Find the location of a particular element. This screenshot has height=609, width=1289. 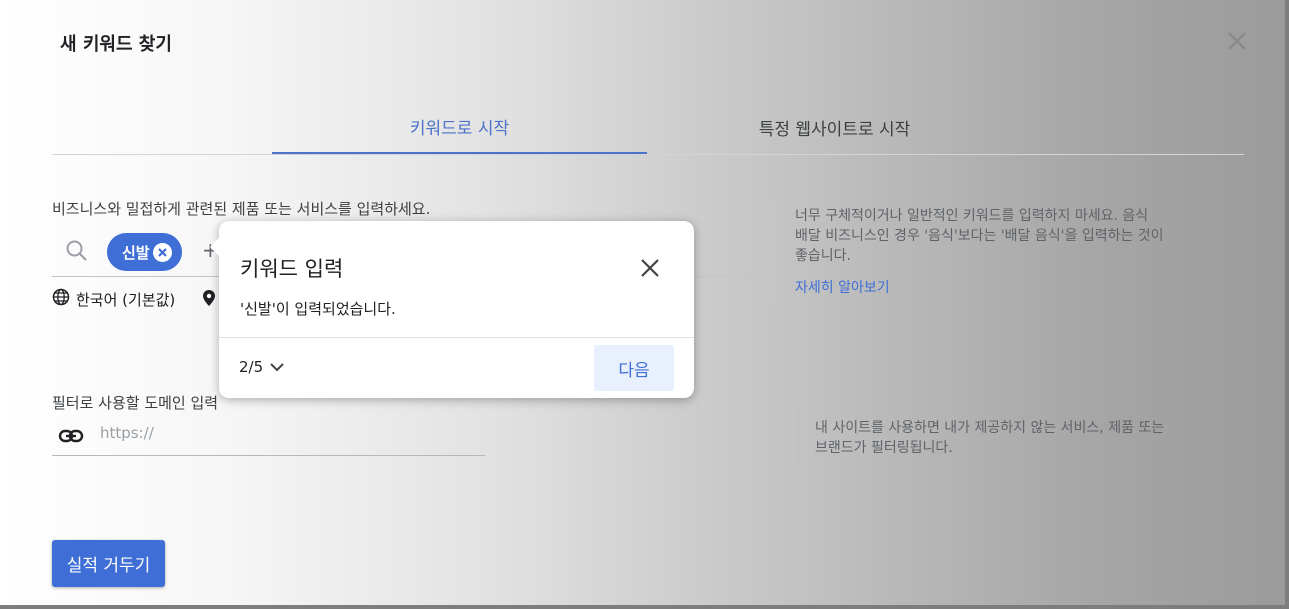

location-pin-icon is located at coordinates (209, 300).